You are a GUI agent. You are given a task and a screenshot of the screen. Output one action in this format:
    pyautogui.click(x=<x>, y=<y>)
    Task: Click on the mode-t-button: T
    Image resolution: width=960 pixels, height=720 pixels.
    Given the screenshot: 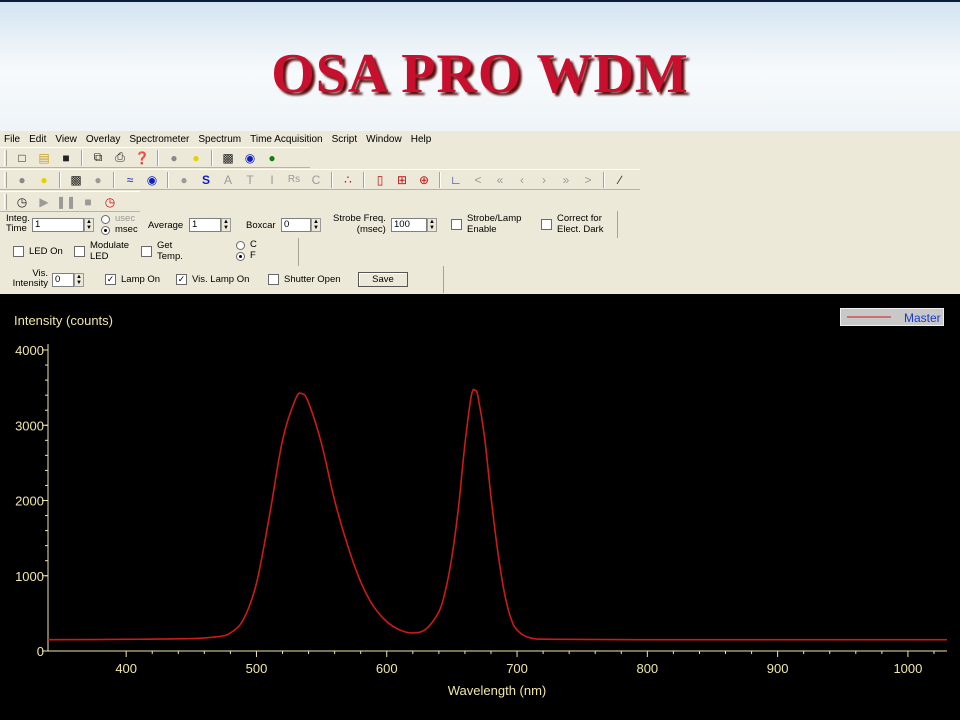 What is the action you would take?
    pyautogui.click(x=250, y=180)
    